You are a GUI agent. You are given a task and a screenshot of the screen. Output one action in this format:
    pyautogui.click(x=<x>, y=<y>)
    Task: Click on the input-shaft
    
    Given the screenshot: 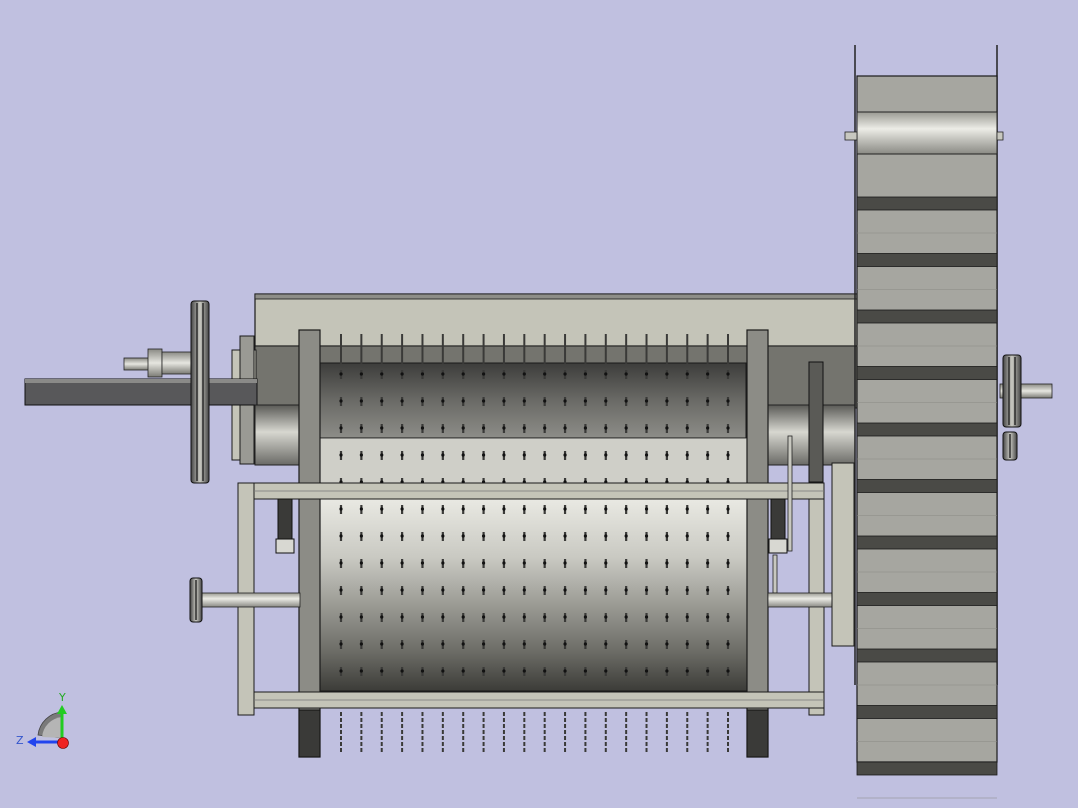 What is the action you would take?
    pyautogui.click(x=141, y=392)
    